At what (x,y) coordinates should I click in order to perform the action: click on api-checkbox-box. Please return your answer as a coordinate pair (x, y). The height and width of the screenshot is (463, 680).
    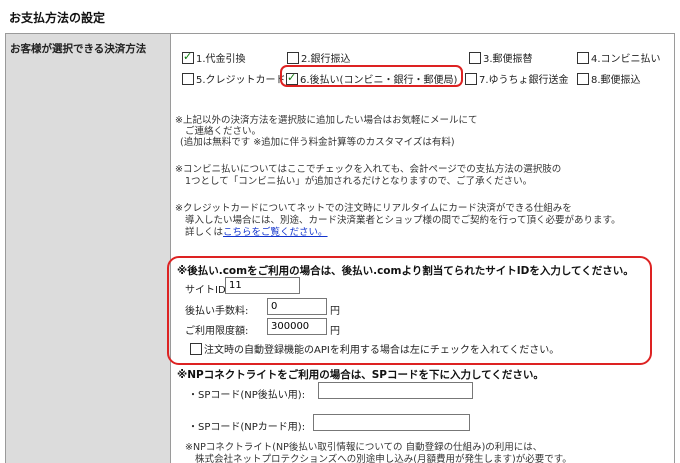
    Looking at the image, I should click on (196, 348).